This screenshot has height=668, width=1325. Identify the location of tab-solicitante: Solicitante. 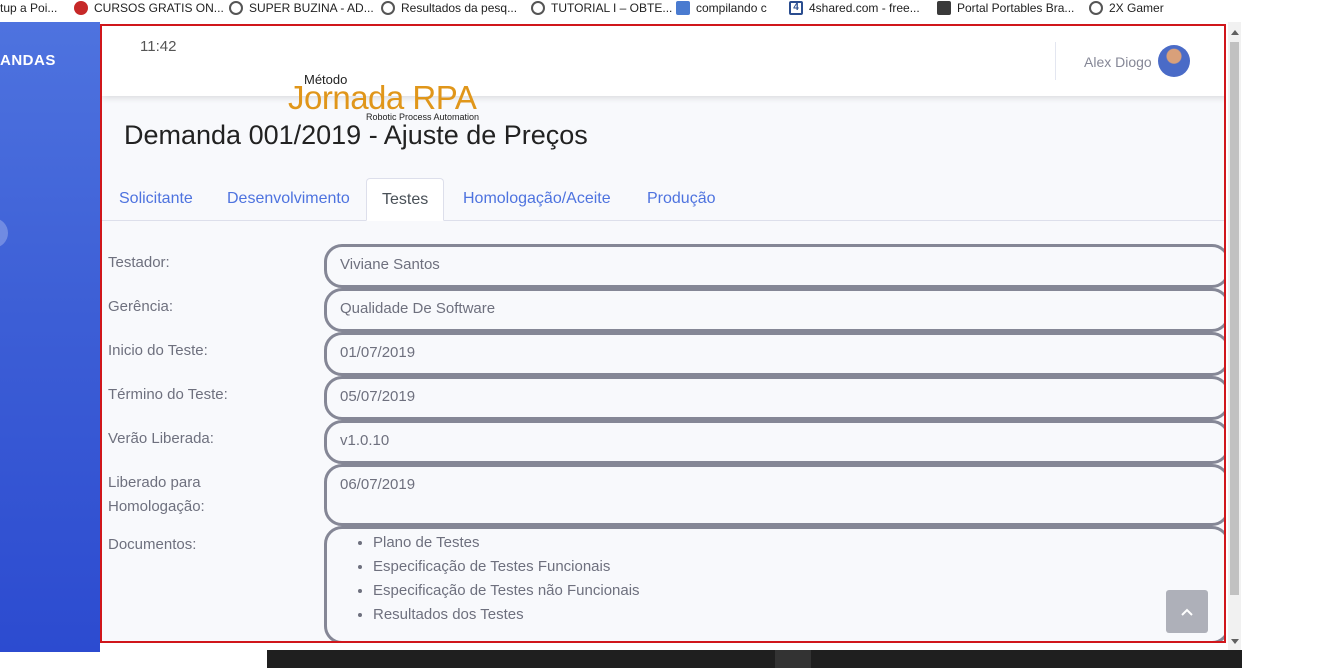
(156, 199).